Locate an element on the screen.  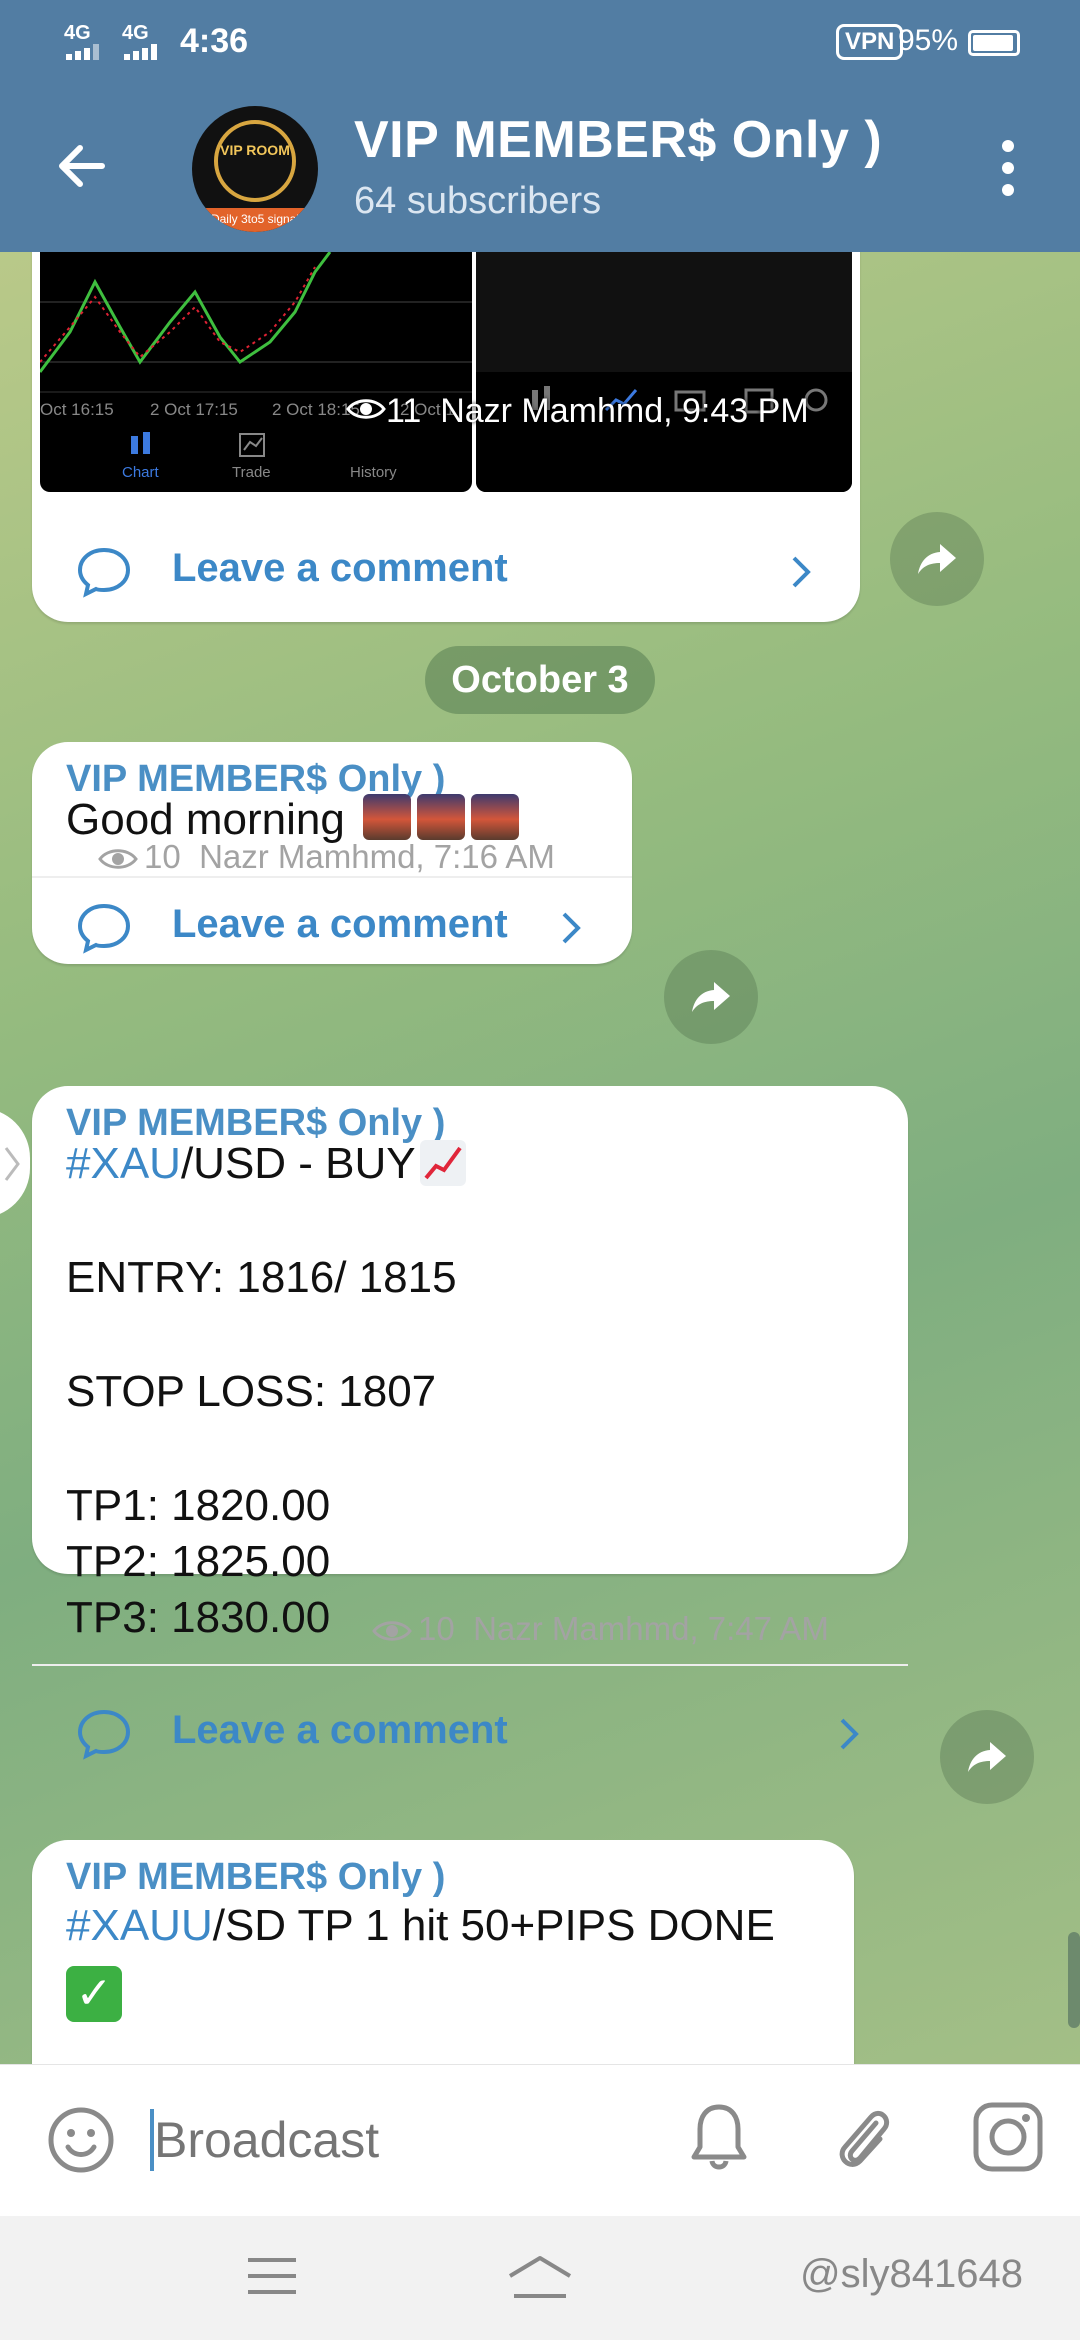
channel-title: VIP MEMBER$ Only ) is located at coordinates (618, 140).